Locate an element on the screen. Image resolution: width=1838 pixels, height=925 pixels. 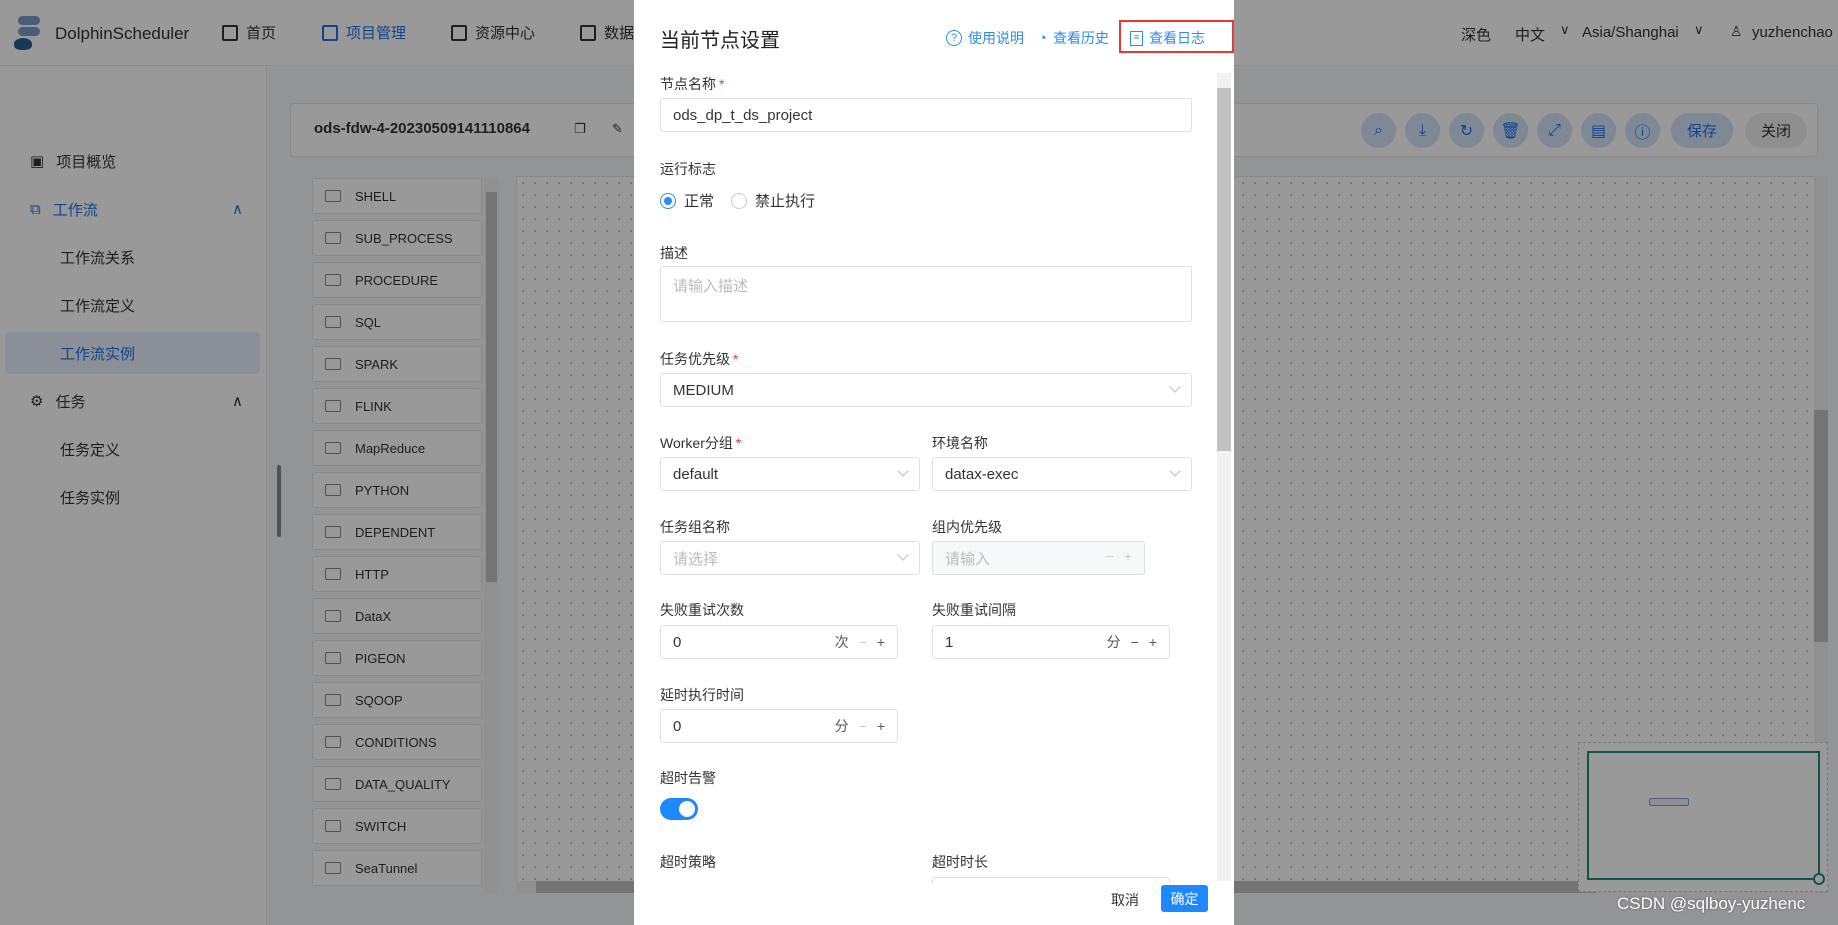
placeholder: 请输入描述 is located at coordinates (711, 286).